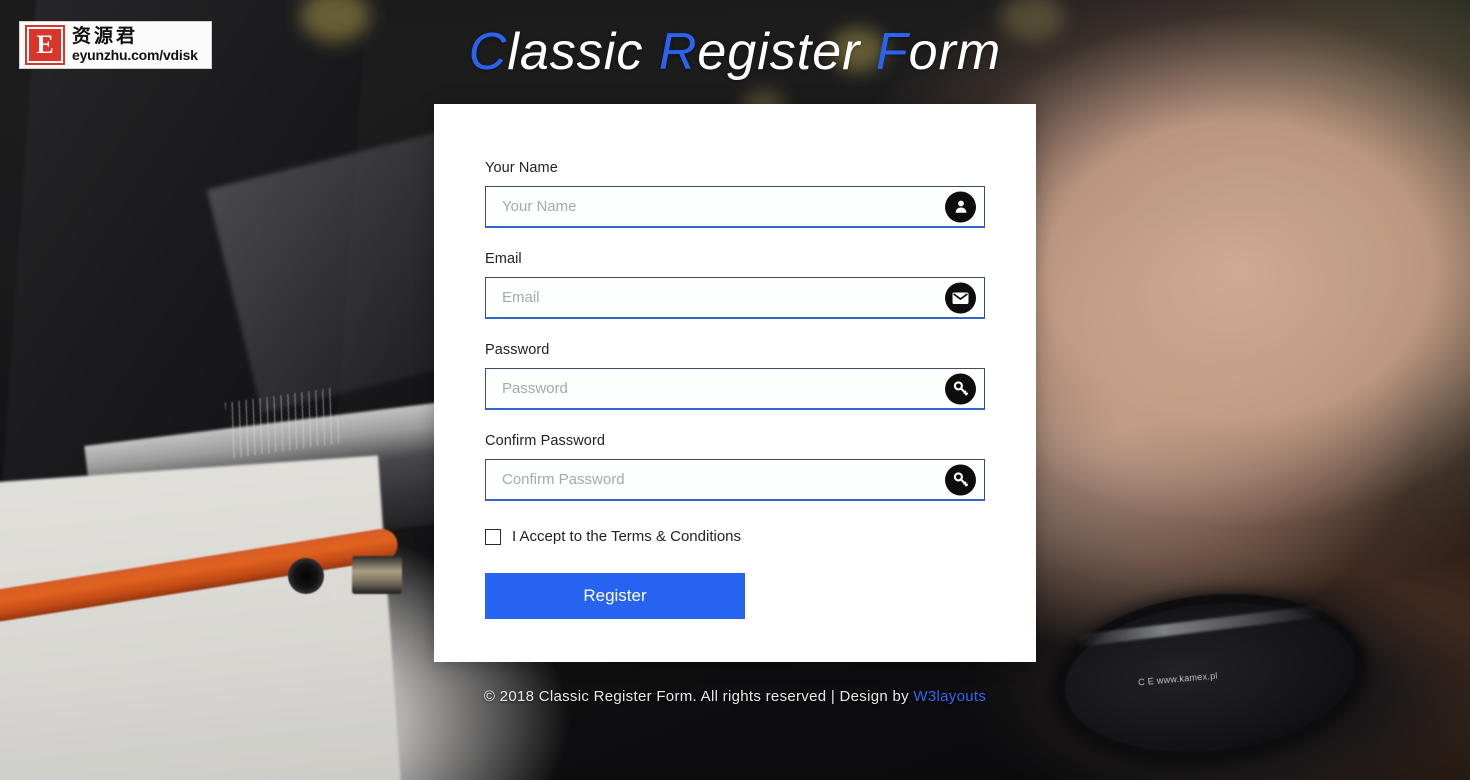  I want to click on field-email: Email, so click(735, 285).